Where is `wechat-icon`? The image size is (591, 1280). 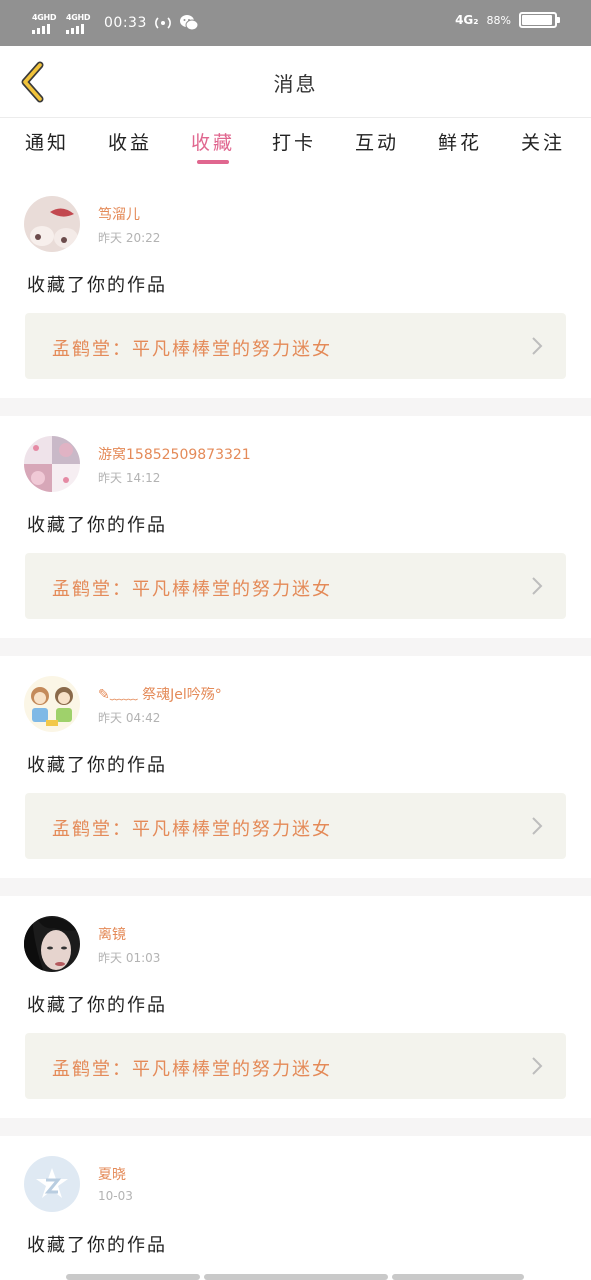 wechat-icon is located at coordinates (189, 23).